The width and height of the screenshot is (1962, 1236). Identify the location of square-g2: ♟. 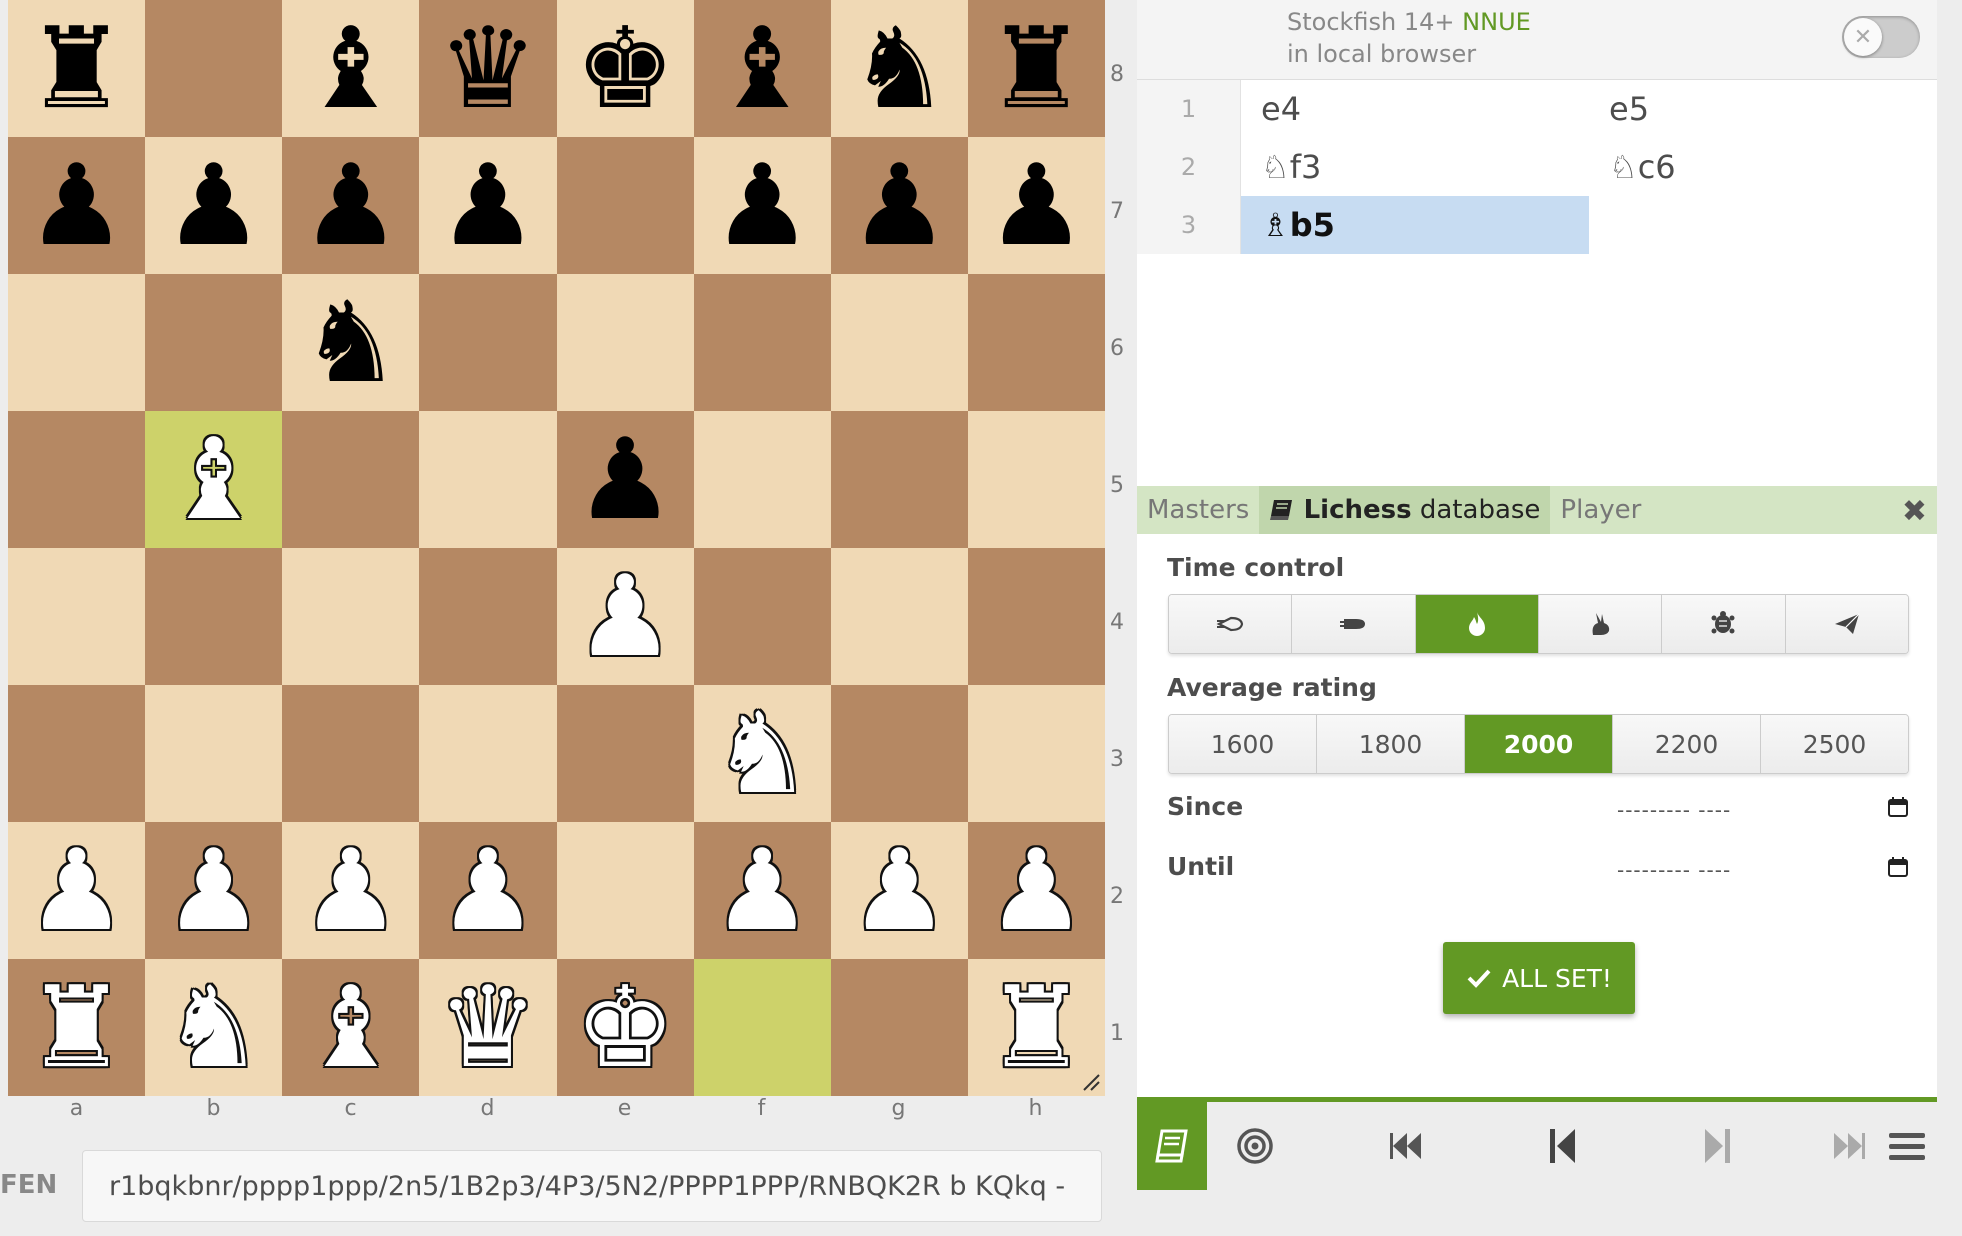
(899, 890).